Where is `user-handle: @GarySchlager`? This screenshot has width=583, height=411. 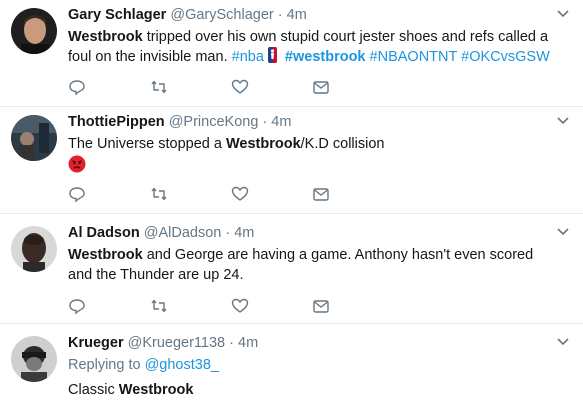
user-handle: @GarySchlager is located at coordinates (221, 15).